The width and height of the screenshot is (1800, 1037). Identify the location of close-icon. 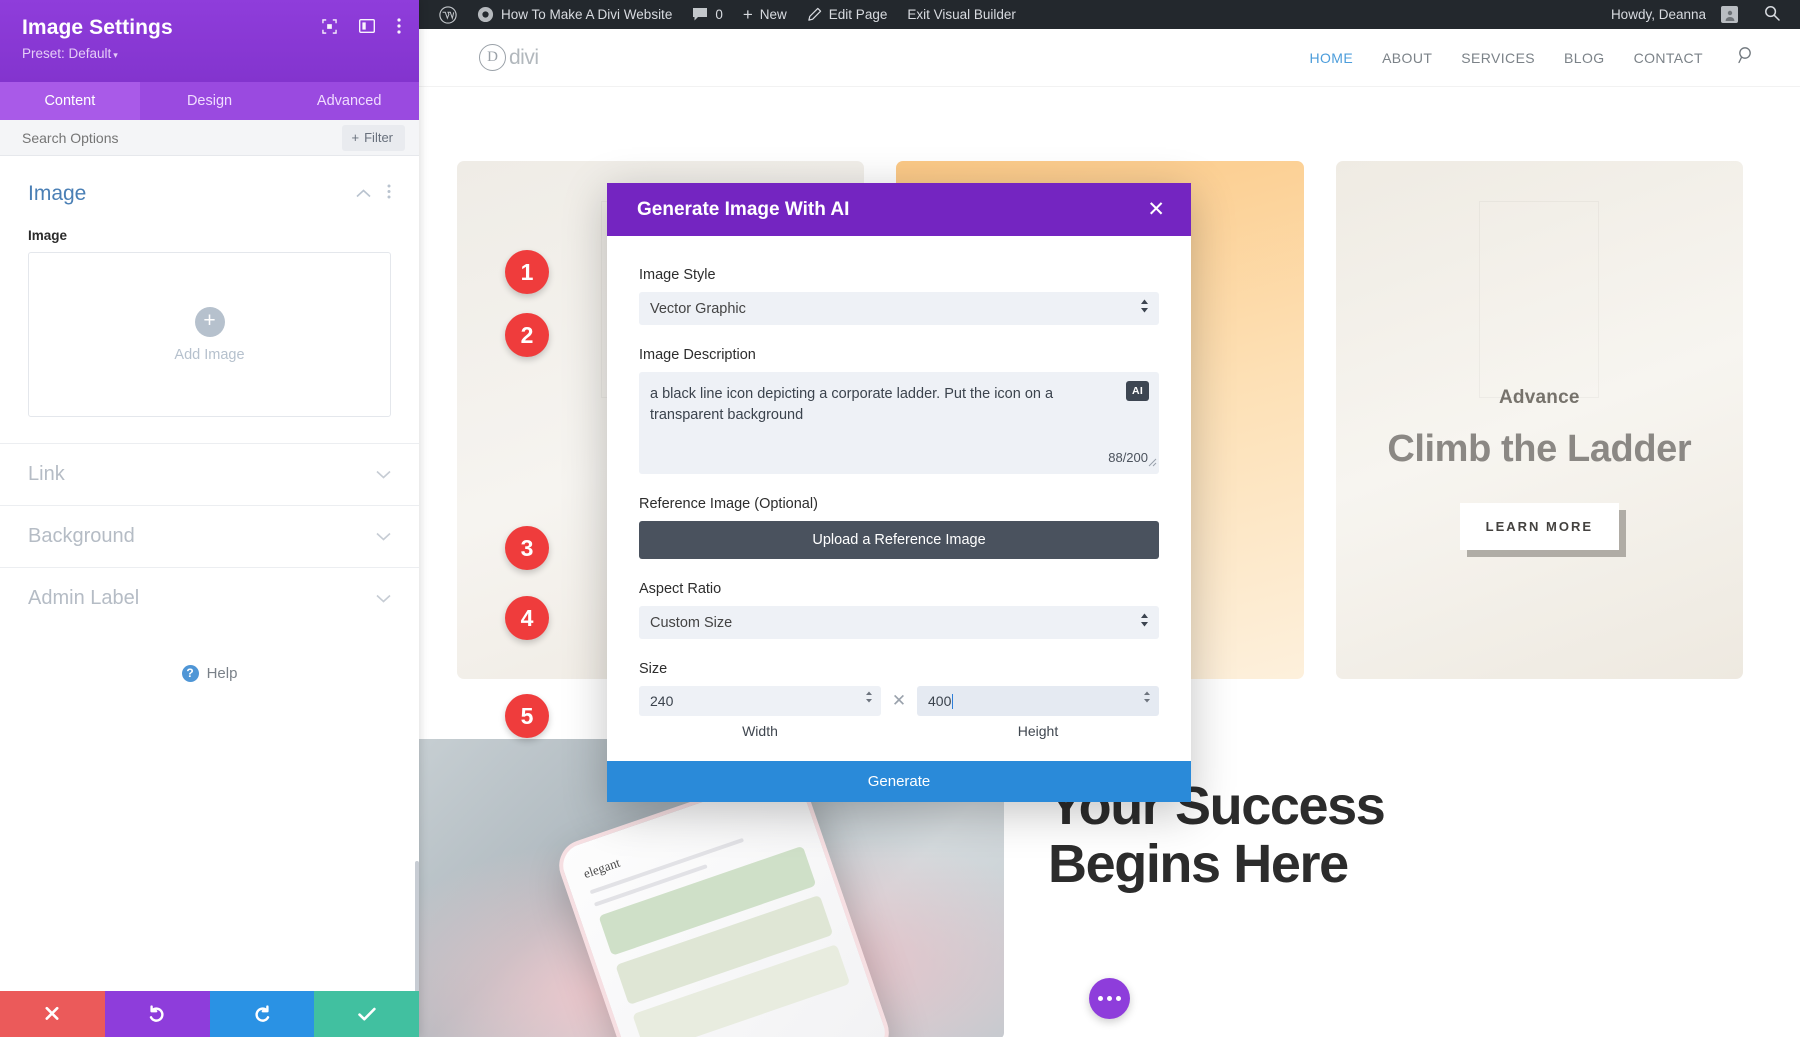
(52, 1013).